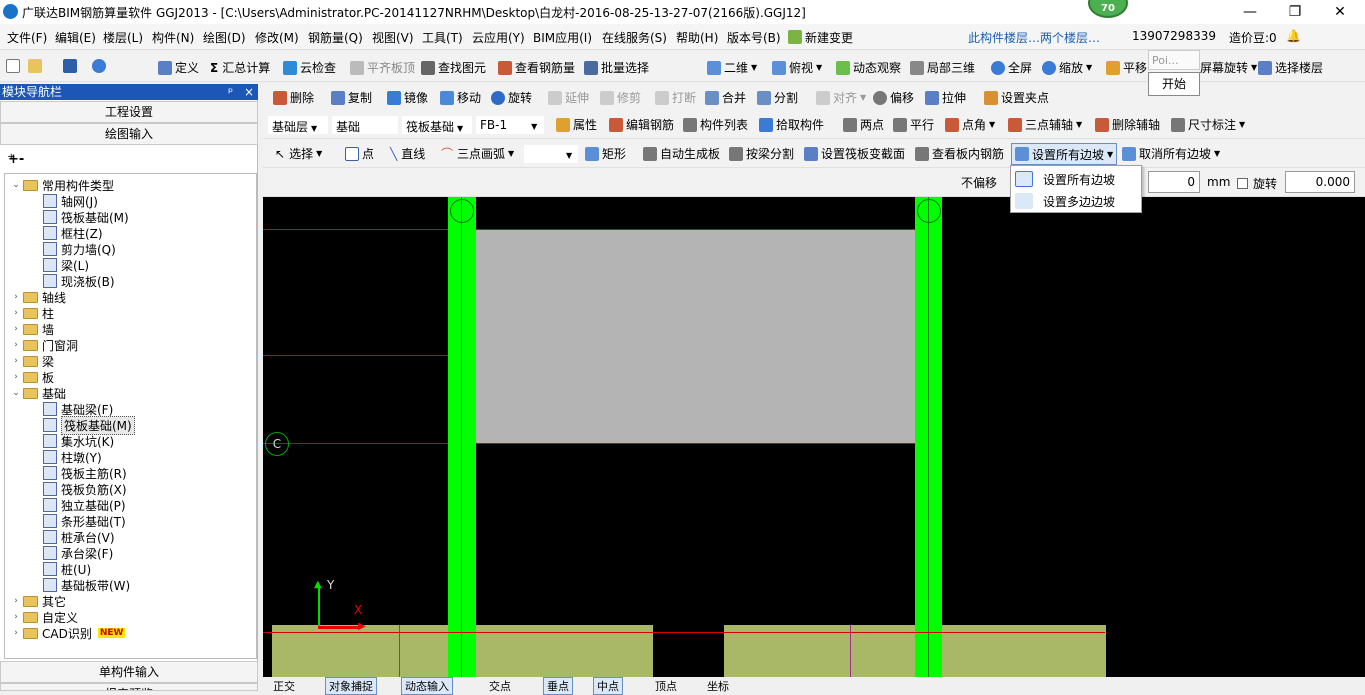 The height and width of the screenshot is (695, 1365). Describe the element at coordinates (1108, 9) in the screenshot. I see `score-badge: 70` at that location.